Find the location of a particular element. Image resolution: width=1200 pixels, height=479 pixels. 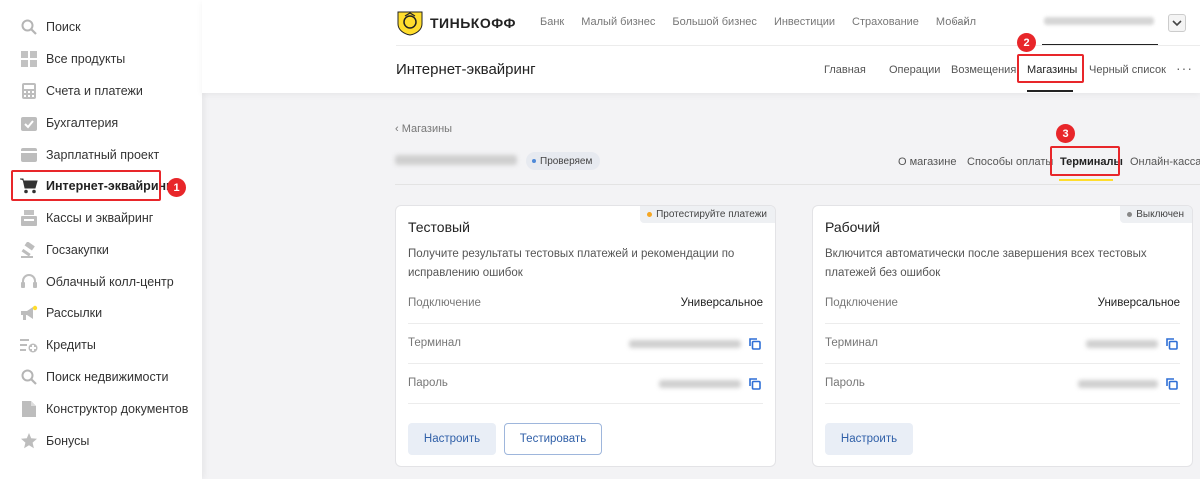

step-badge-1: 1 is located at coordinates (176, 187).